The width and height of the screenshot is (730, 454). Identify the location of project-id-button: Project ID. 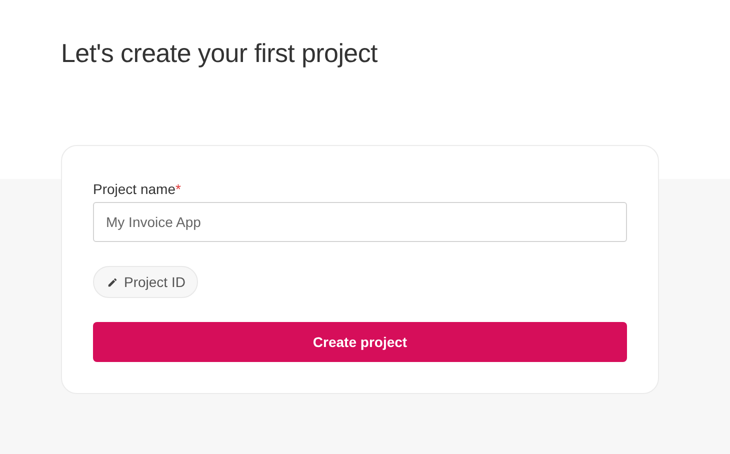
(145, 282).